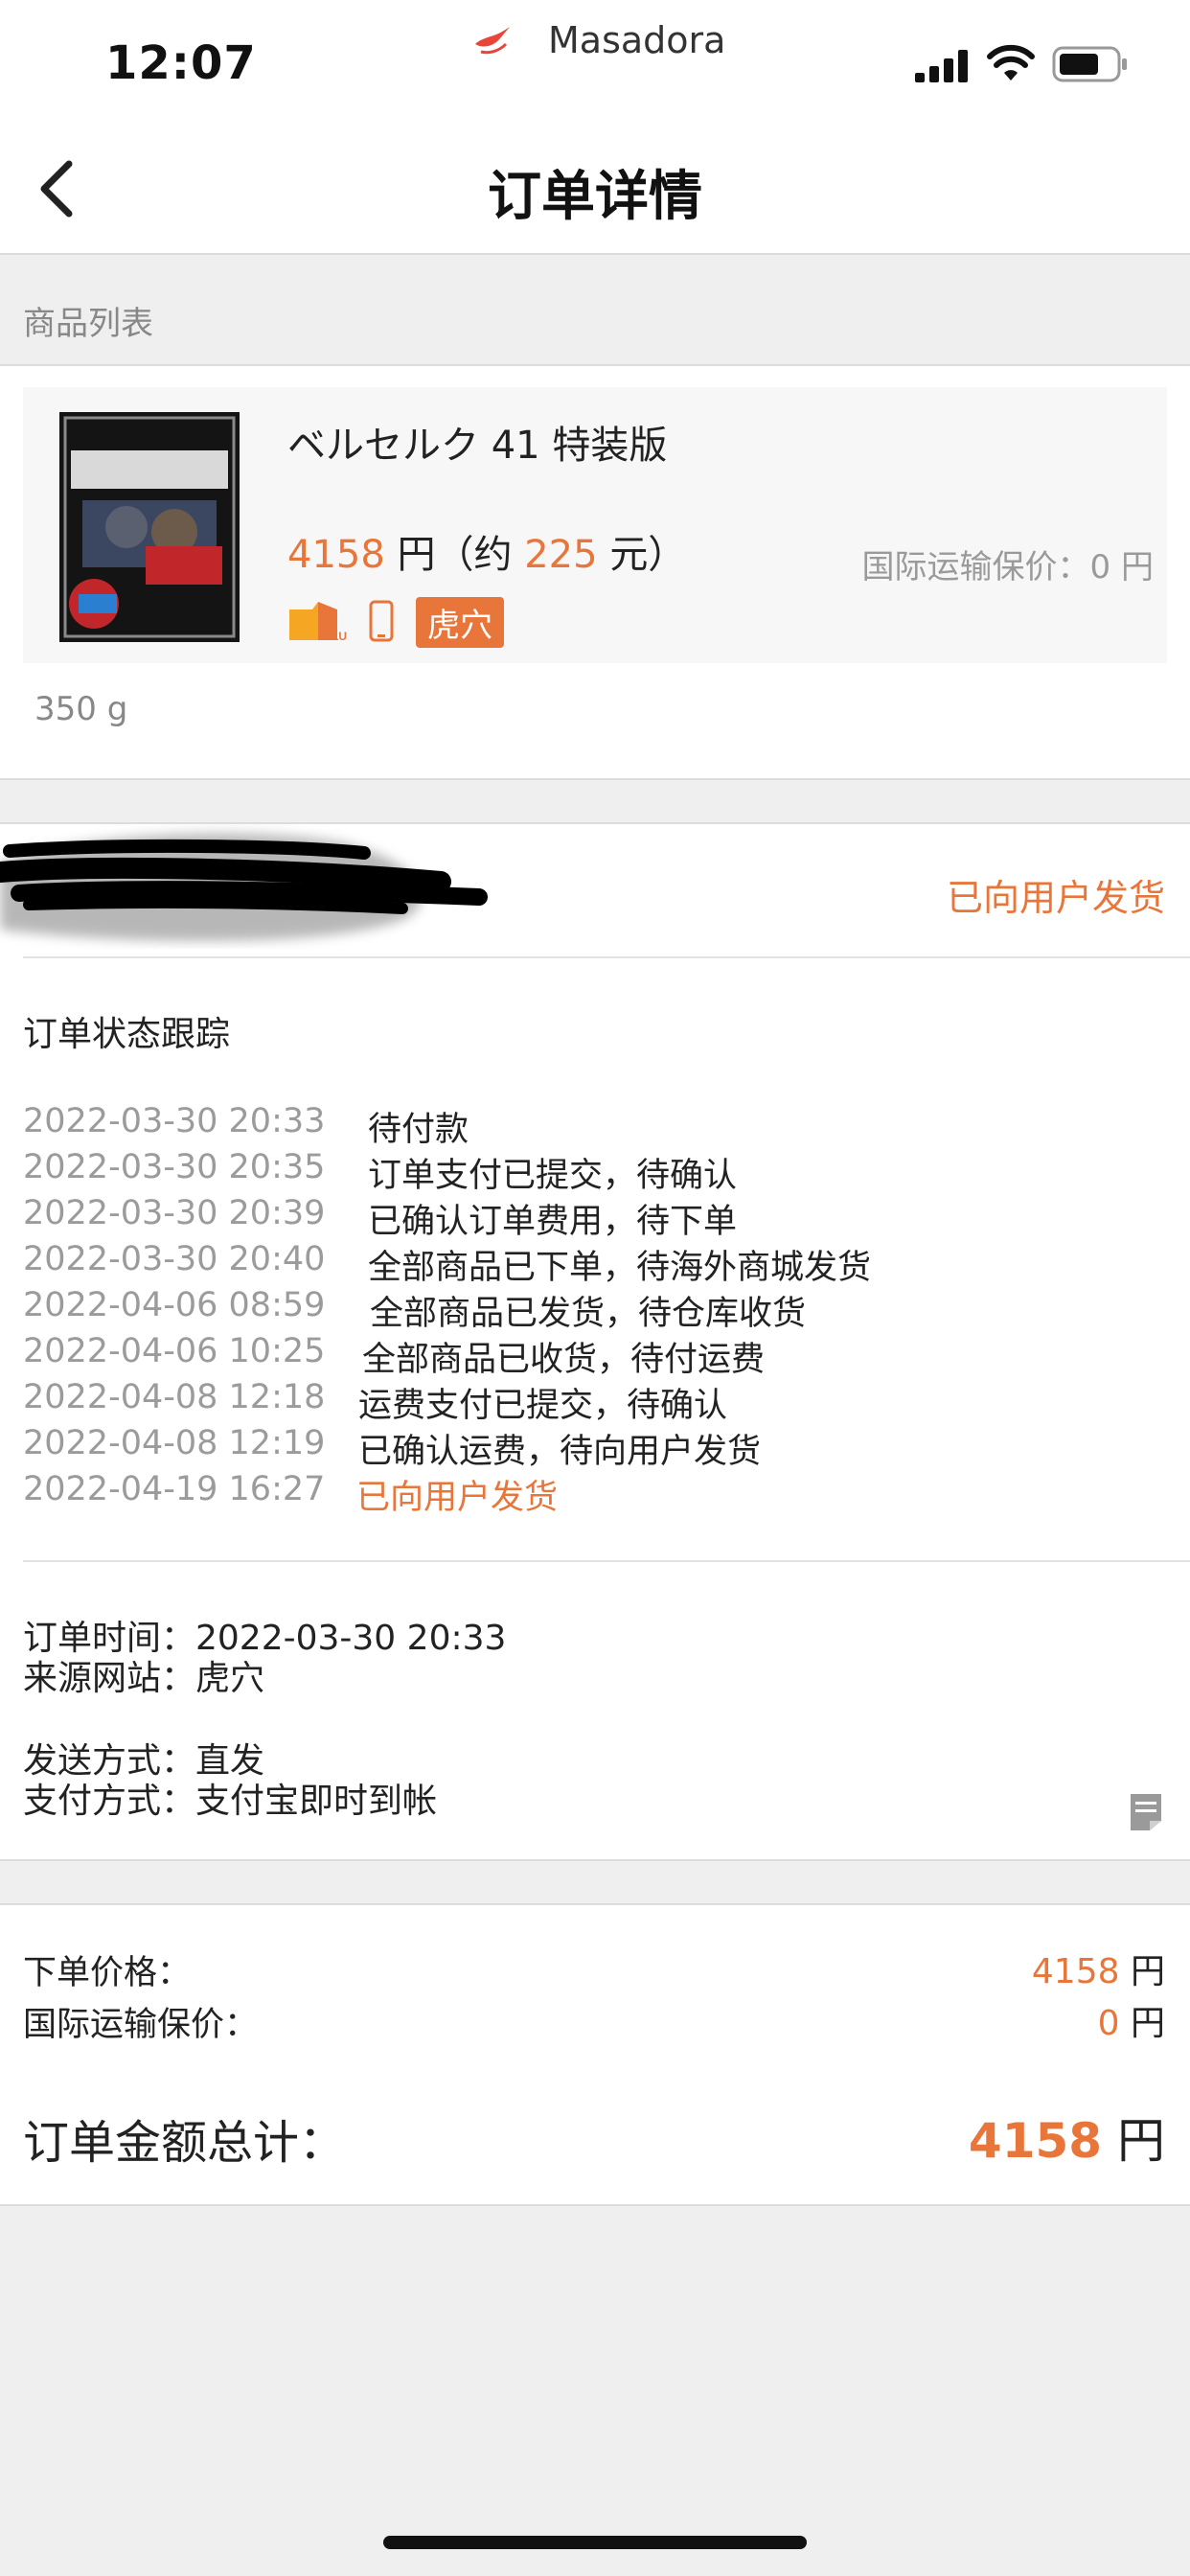 This screenshot has width=1190, height=2576. Describe the element at coordinates (396, 622) in the screenshot. I see `product-tags: PLUS 虎穴` at that location.